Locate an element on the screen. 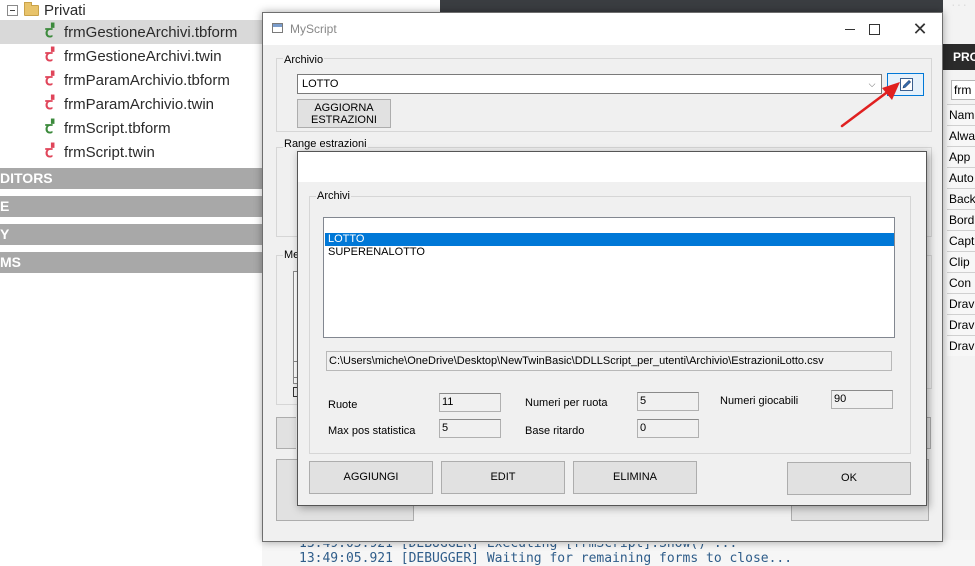  archivio-combo: LOTTO ⌵ is located at coordinates (589, 84).